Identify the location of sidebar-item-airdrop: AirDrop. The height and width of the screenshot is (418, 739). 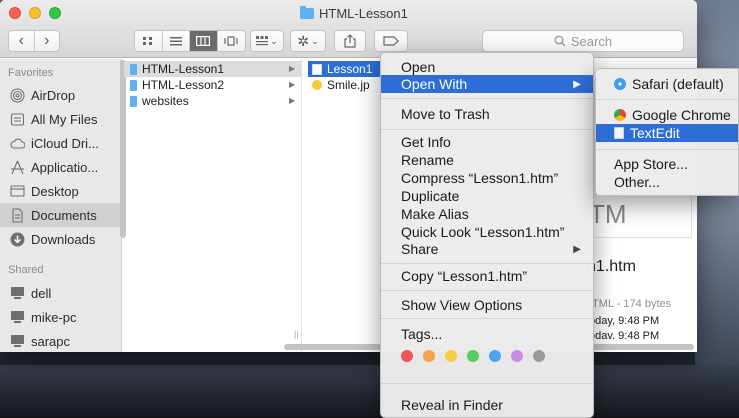
(60, 95).